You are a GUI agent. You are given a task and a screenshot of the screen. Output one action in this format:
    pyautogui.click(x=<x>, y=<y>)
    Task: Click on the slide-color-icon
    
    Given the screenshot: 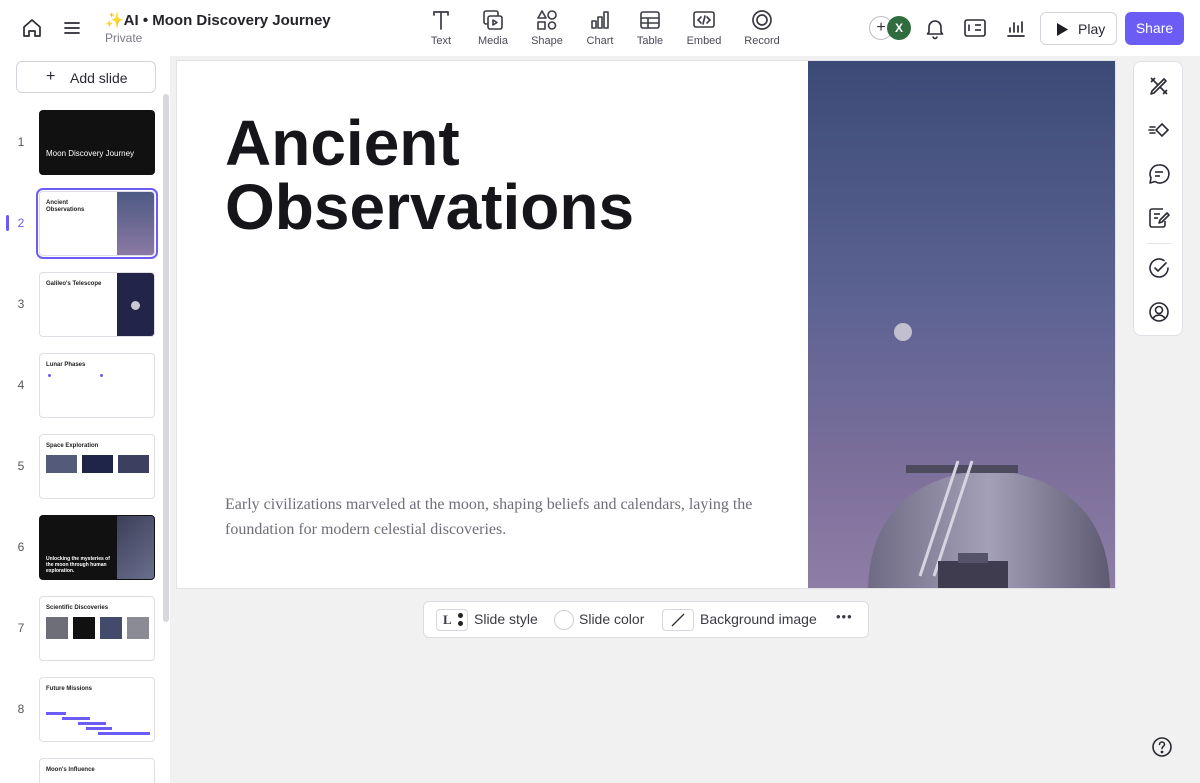 What is the action you would take?
    pyautogui.click(x=564, y=620)
    